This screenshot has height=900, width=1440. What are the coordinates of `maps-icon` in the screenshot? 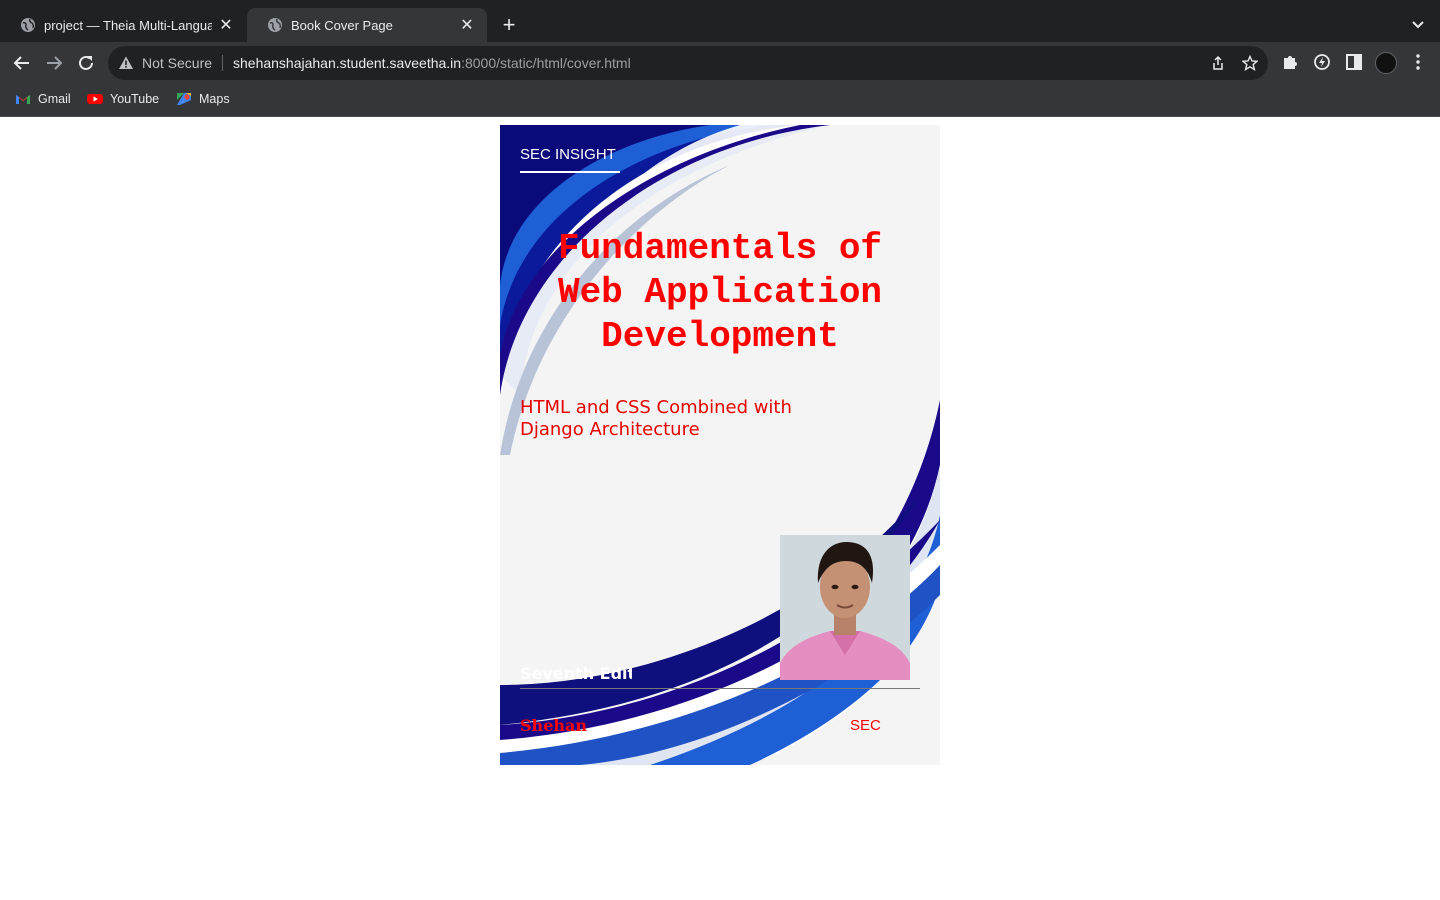 It's located at (184, 99).